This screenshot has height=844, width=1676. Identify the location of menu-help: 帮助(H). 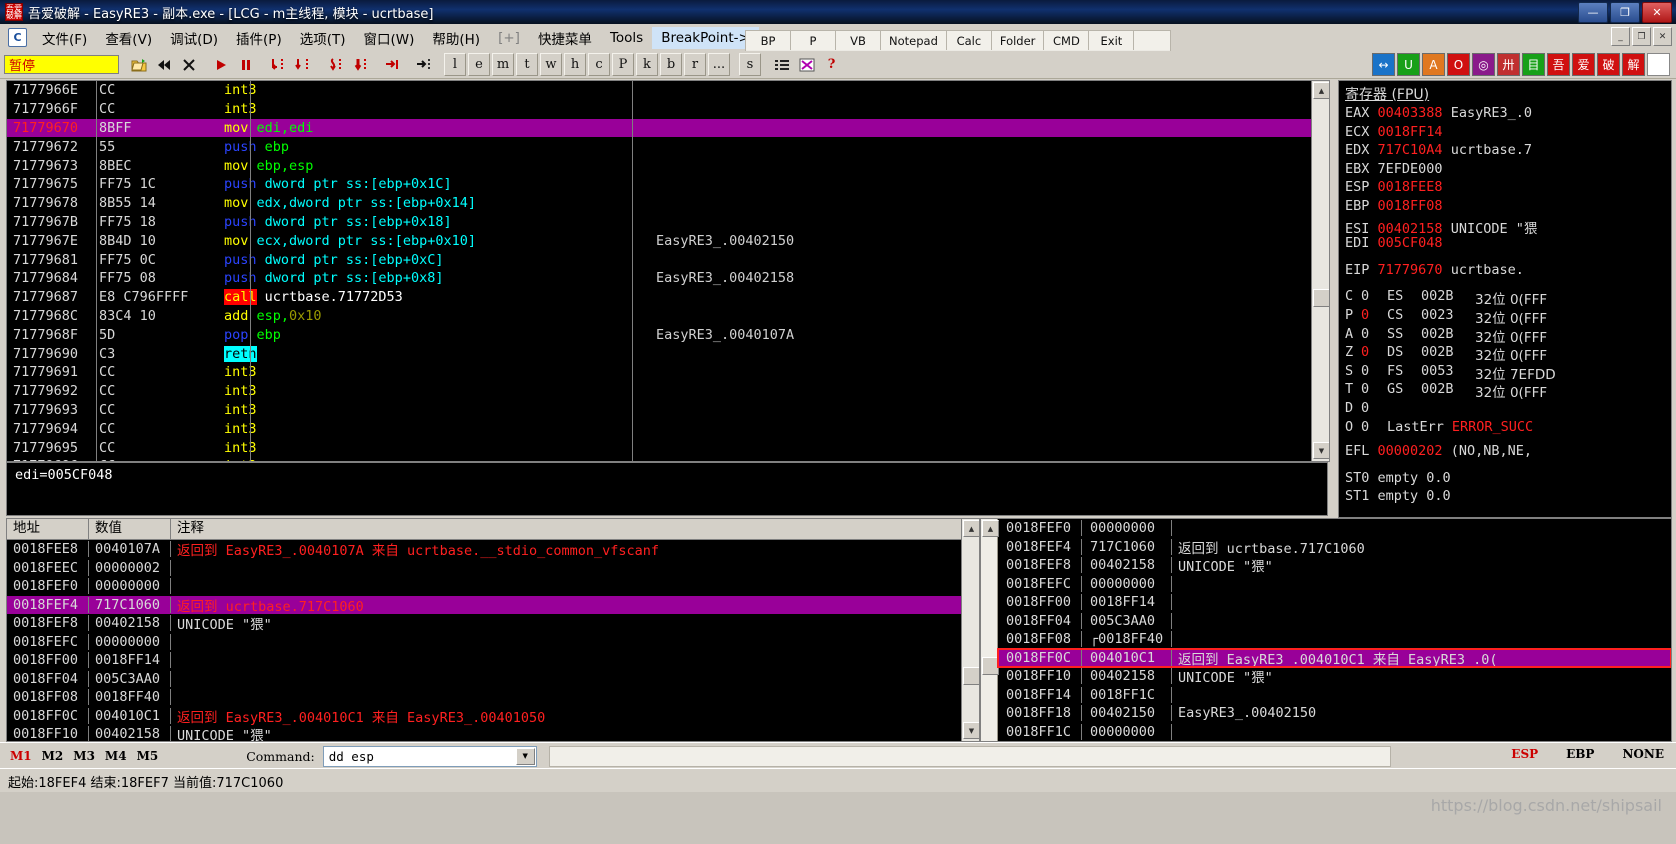
(456, 38).